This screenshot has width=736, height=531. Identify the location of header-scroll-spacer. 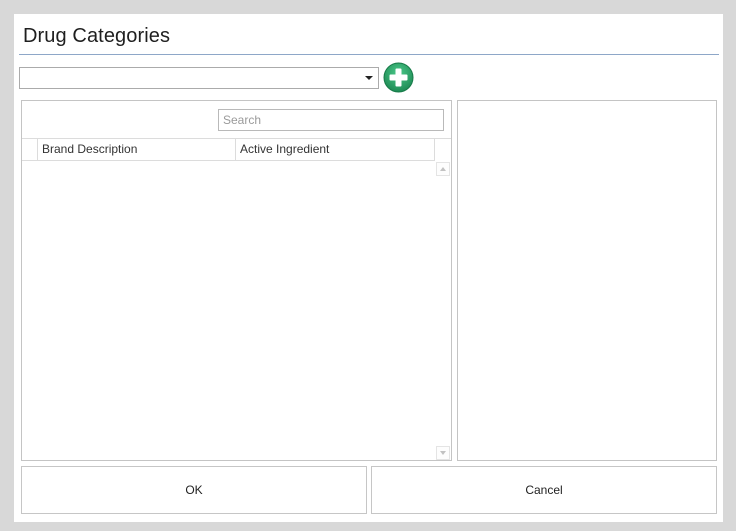
(443, 149).